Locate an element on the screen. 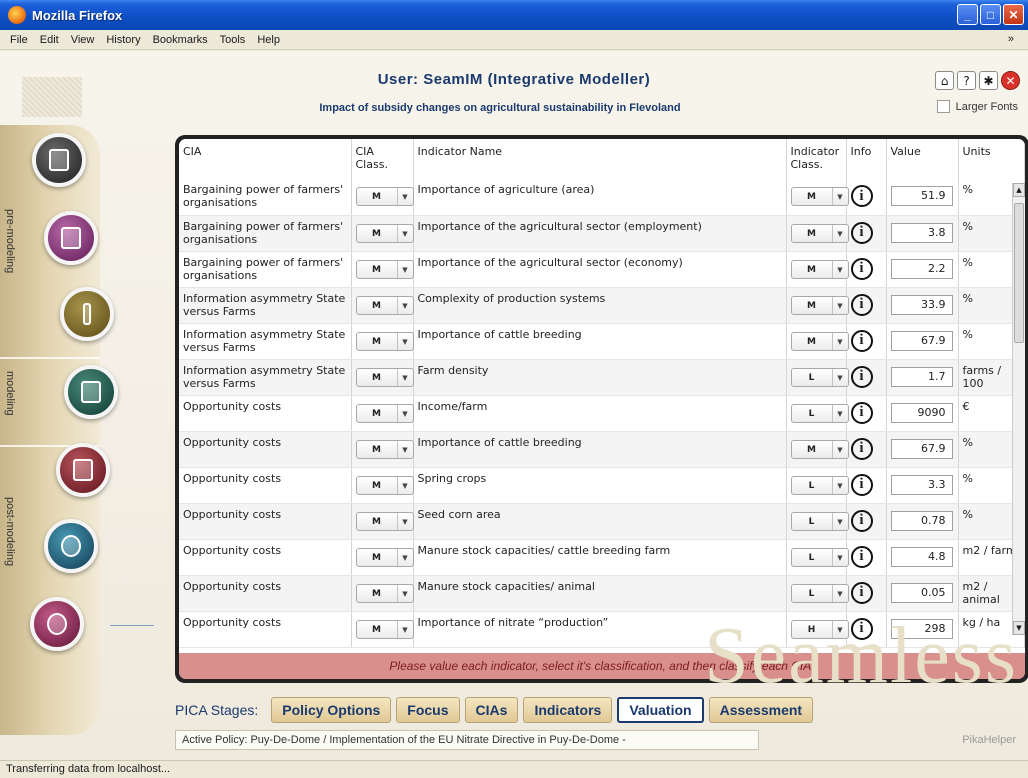 This screenshot has width=1028, height=778. value-input: 3.8 is located at coordinates (921, 232).